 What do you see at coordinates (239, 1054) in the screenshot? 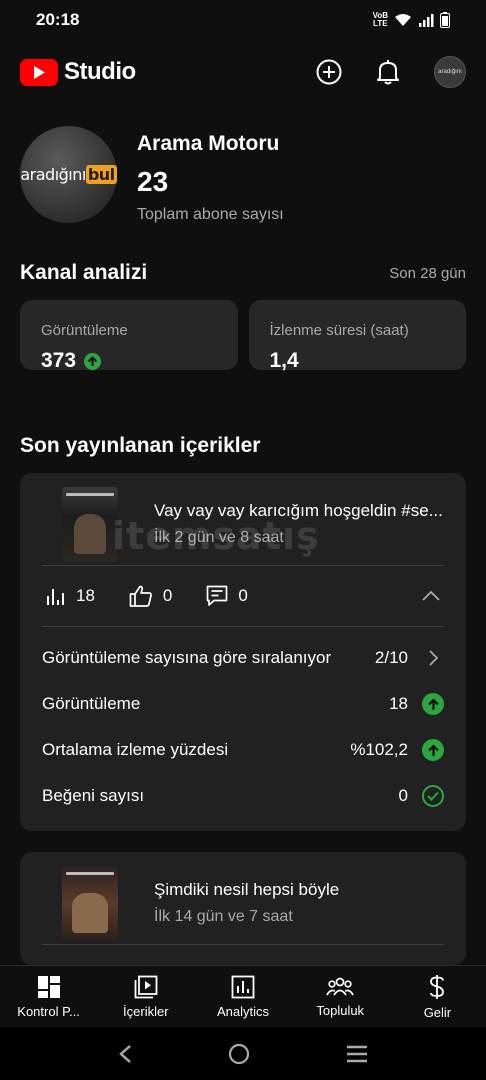
I see `home-icon` at bounding box center [239, 1054].